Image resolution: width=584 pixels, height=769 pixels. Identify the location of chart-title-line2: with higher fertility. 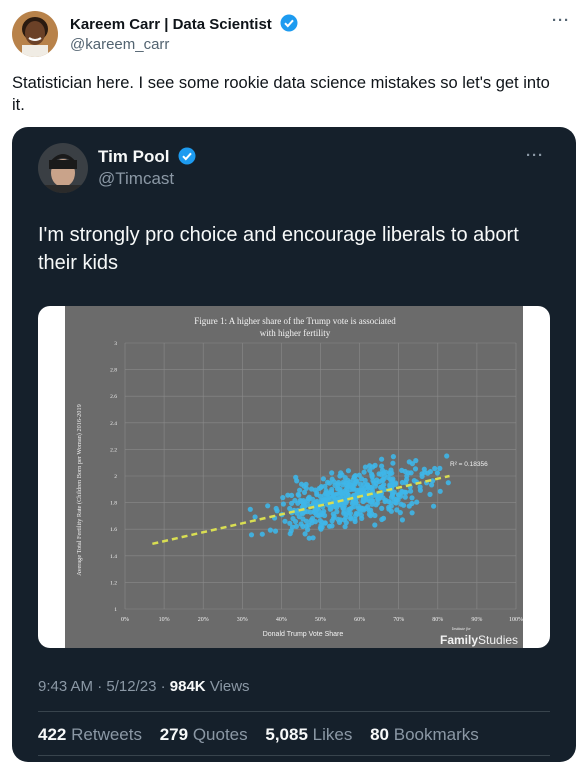
(295, 333).